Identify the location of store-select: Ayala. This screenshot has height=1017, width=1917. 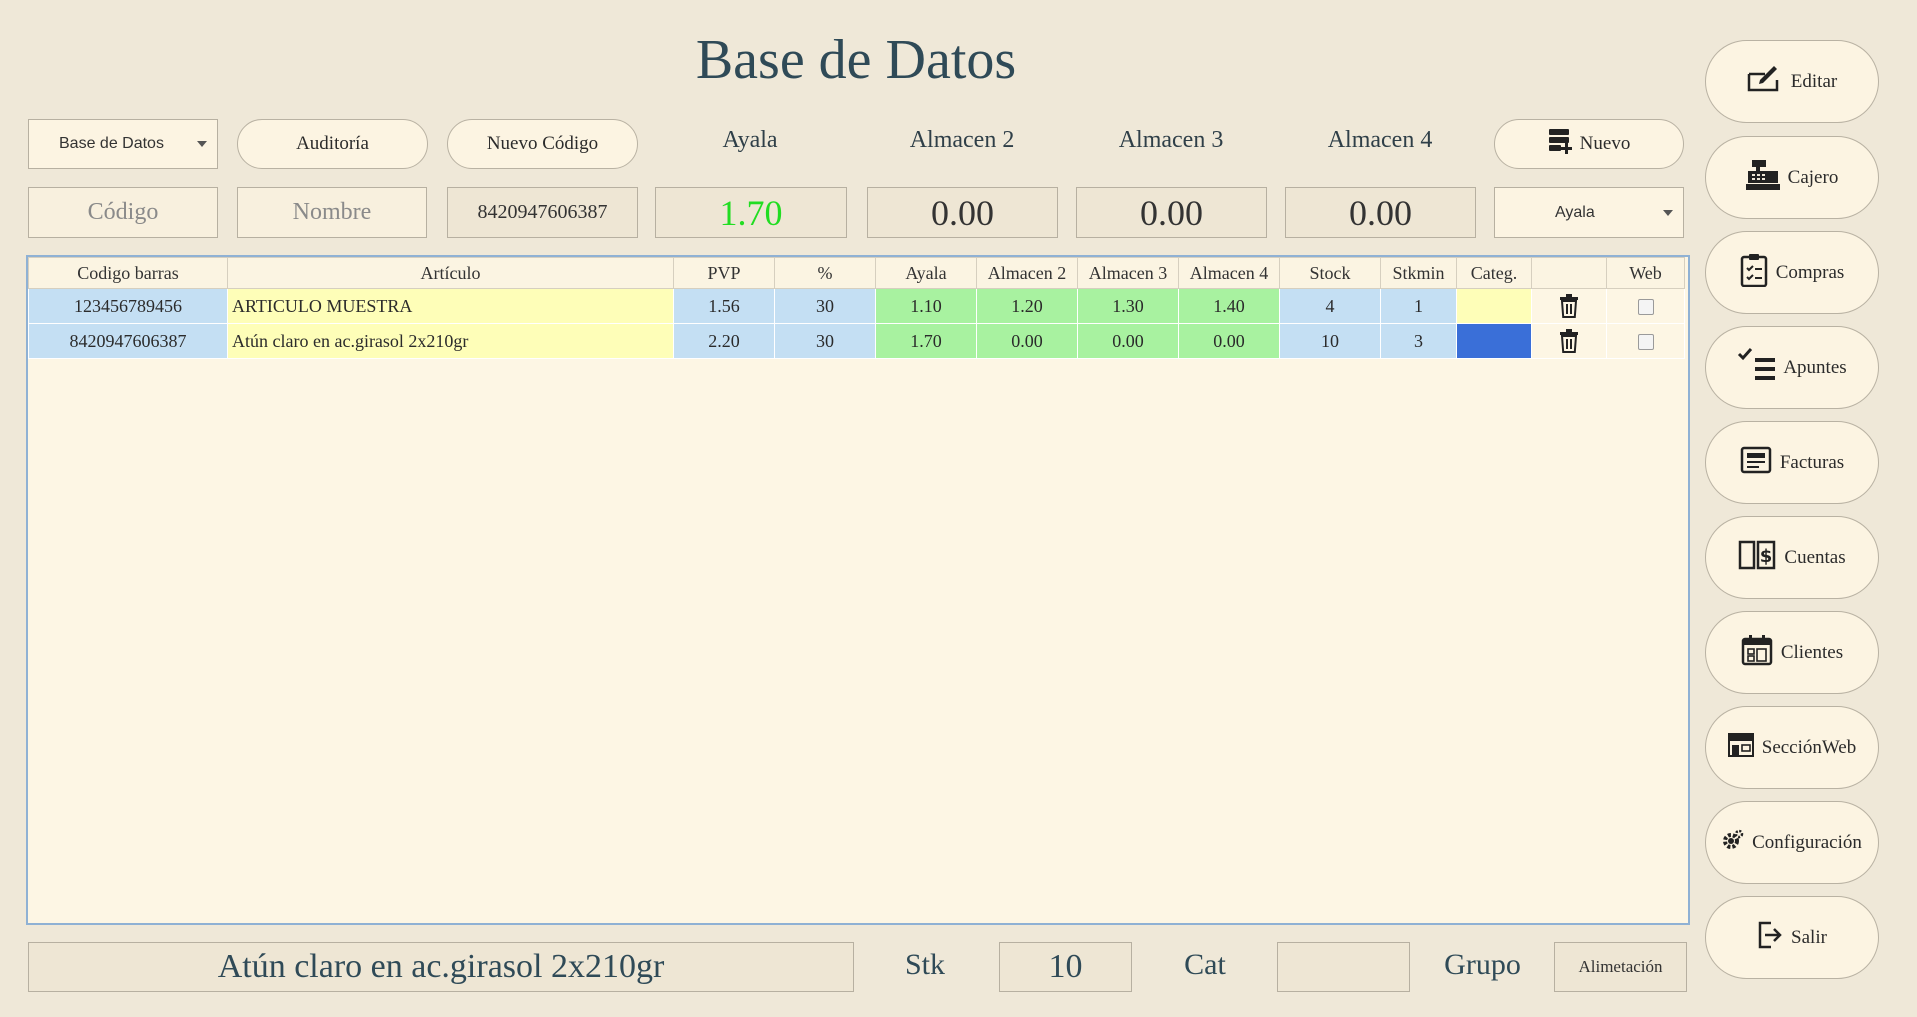
(1589, 212).